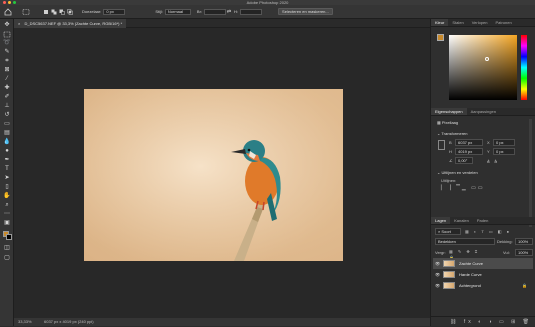  What do you see at coordinates (7, 88) in the screenshot?
I see `healing-brush-tool-icon: ✚` at bounding box center [7, 88].